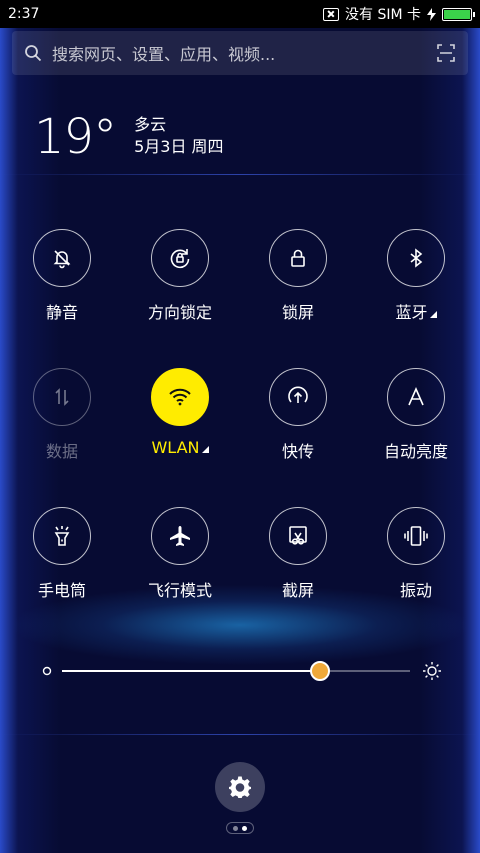 Image resolution: width=480 pixels, height=853 pixels. I want to click on toggle-airplane-circle, so click(180, 536).